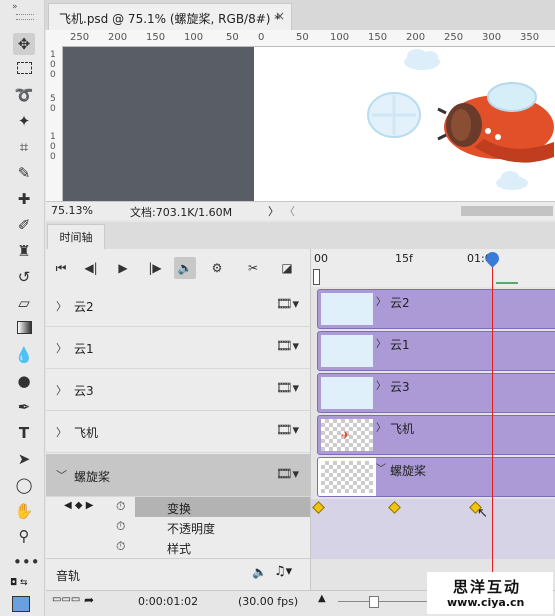  I want to click on keyframe-nav-icon: ◀ ◆ ▶, so click(78, 505).